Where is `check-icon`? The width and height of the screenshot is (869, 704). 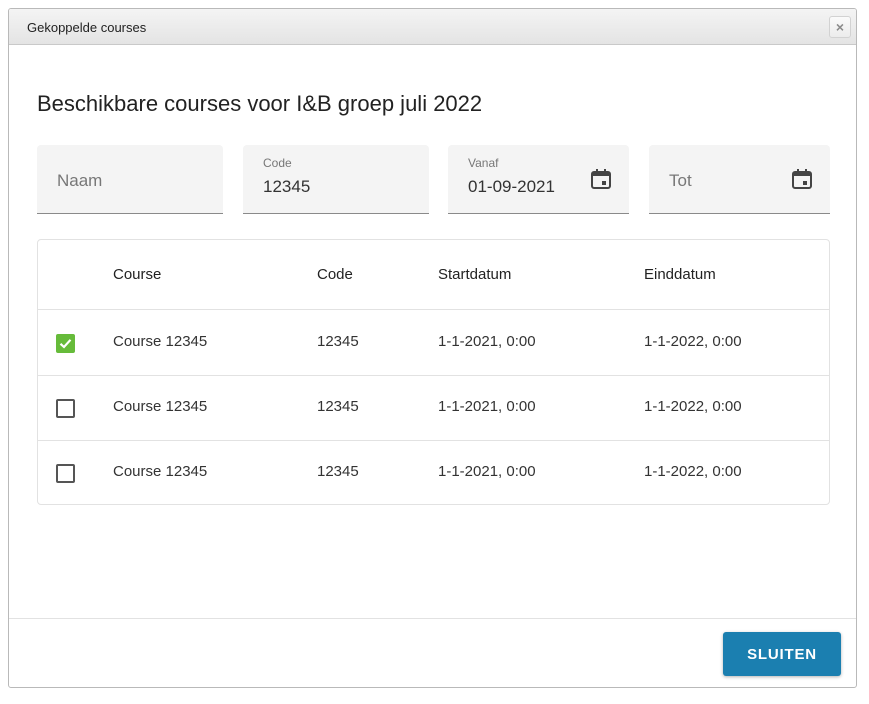 check-icon is located at coordinates (65, 344).